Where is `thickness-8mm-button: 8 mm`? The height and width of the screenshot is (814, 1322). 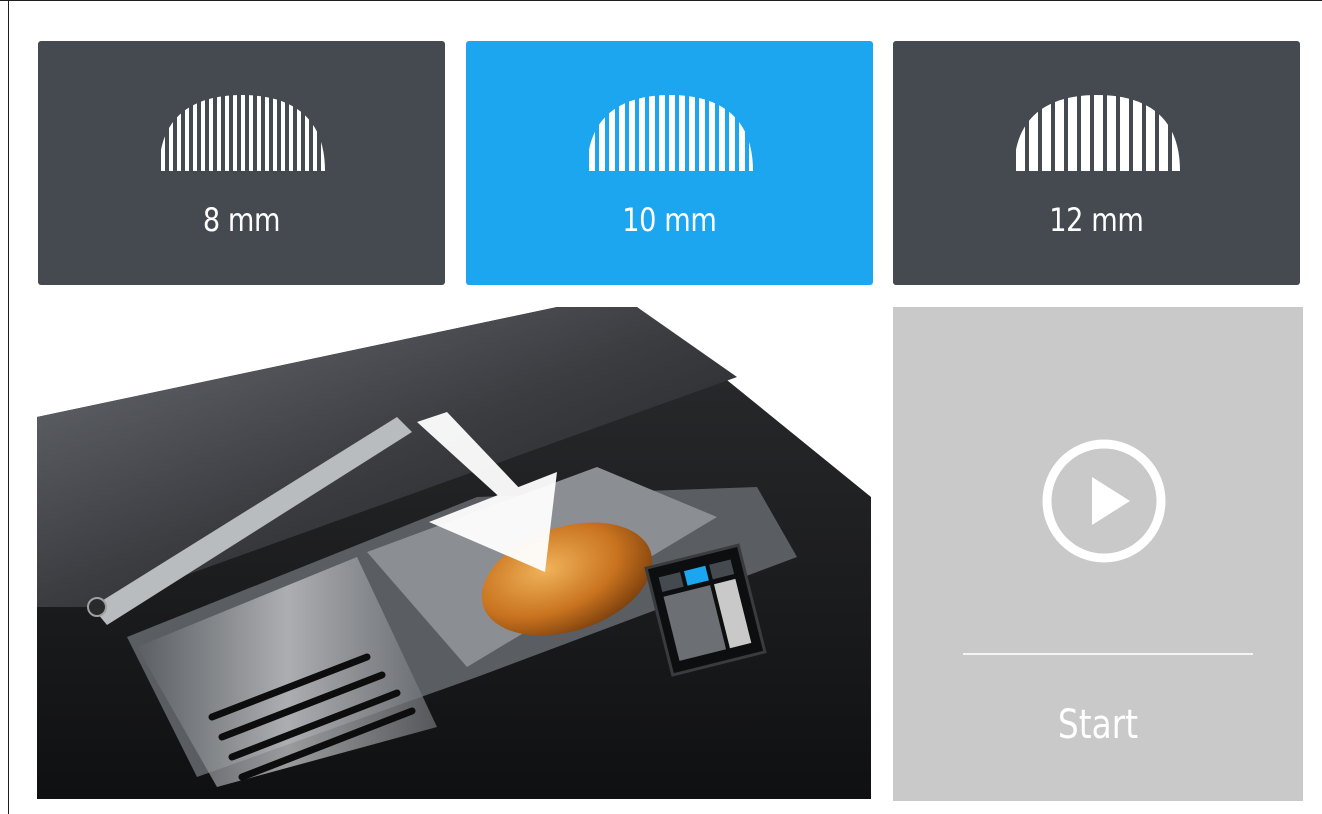
thickness-8mm-button: 8 mm is located at coordinates (241, 163).